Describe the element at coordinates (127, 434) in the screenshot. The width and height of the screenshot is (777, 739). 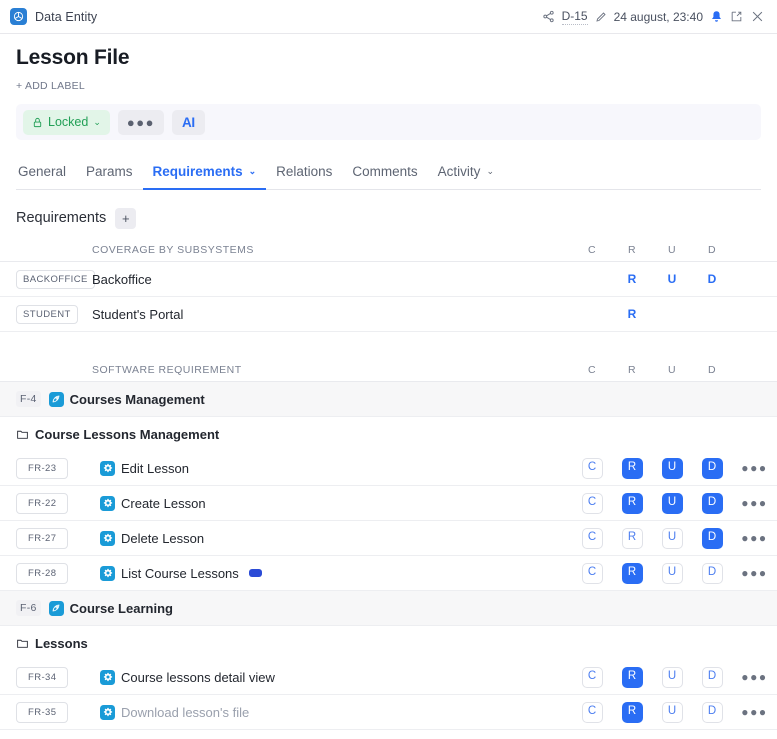
I see `folder-name: Course Lessons Management` at that location.